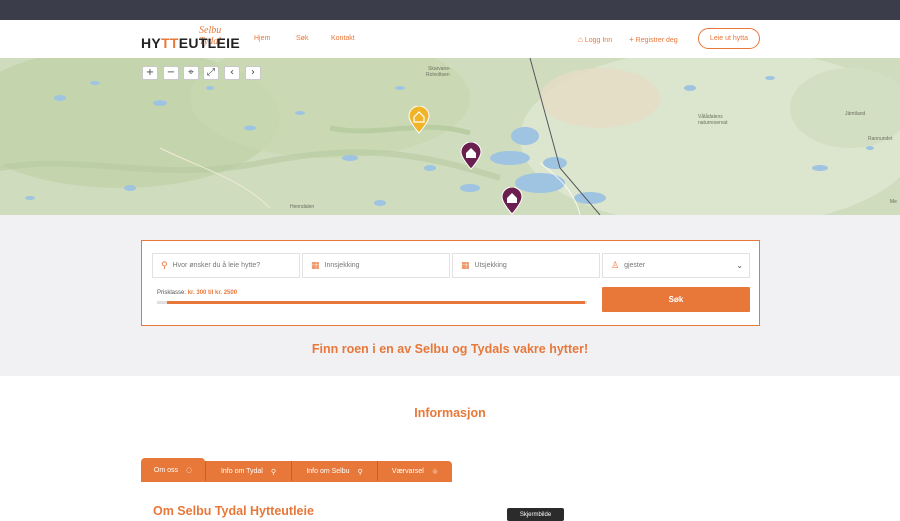  What do you see at coordinates (535, 514) in the screenshot?
I see `screenshot-tooltip: Skjermbilde` at bounding box center [535, 514].